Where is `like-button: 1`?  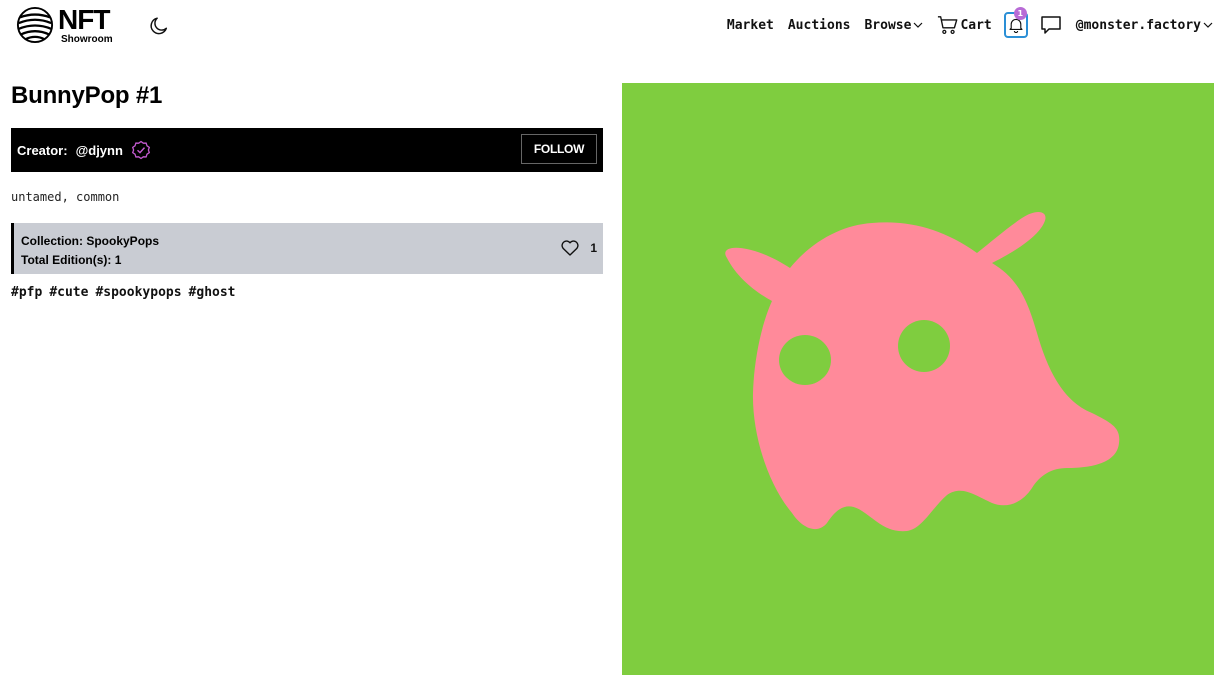 like-button: 1 is located at coordinates (578, 248).